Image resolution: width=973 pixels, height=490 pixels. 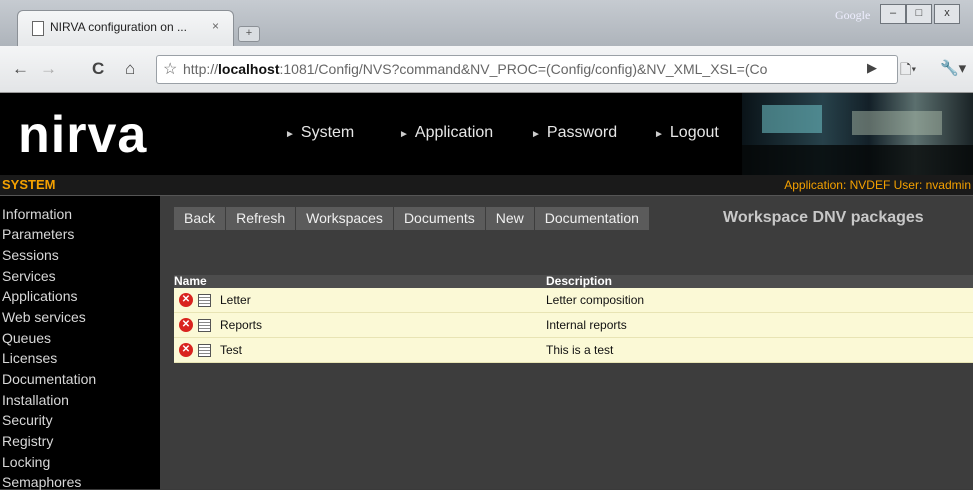 I want to click on browser-tab: NIRVA configuration on ... ×, so click(x=125, y=28).